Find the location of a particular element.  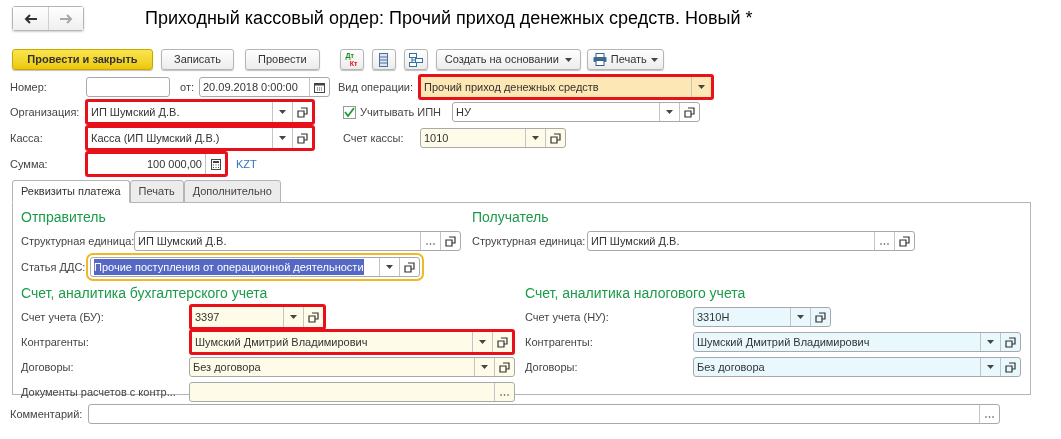

field-label: Номер: is located at coordinates (29, 87).